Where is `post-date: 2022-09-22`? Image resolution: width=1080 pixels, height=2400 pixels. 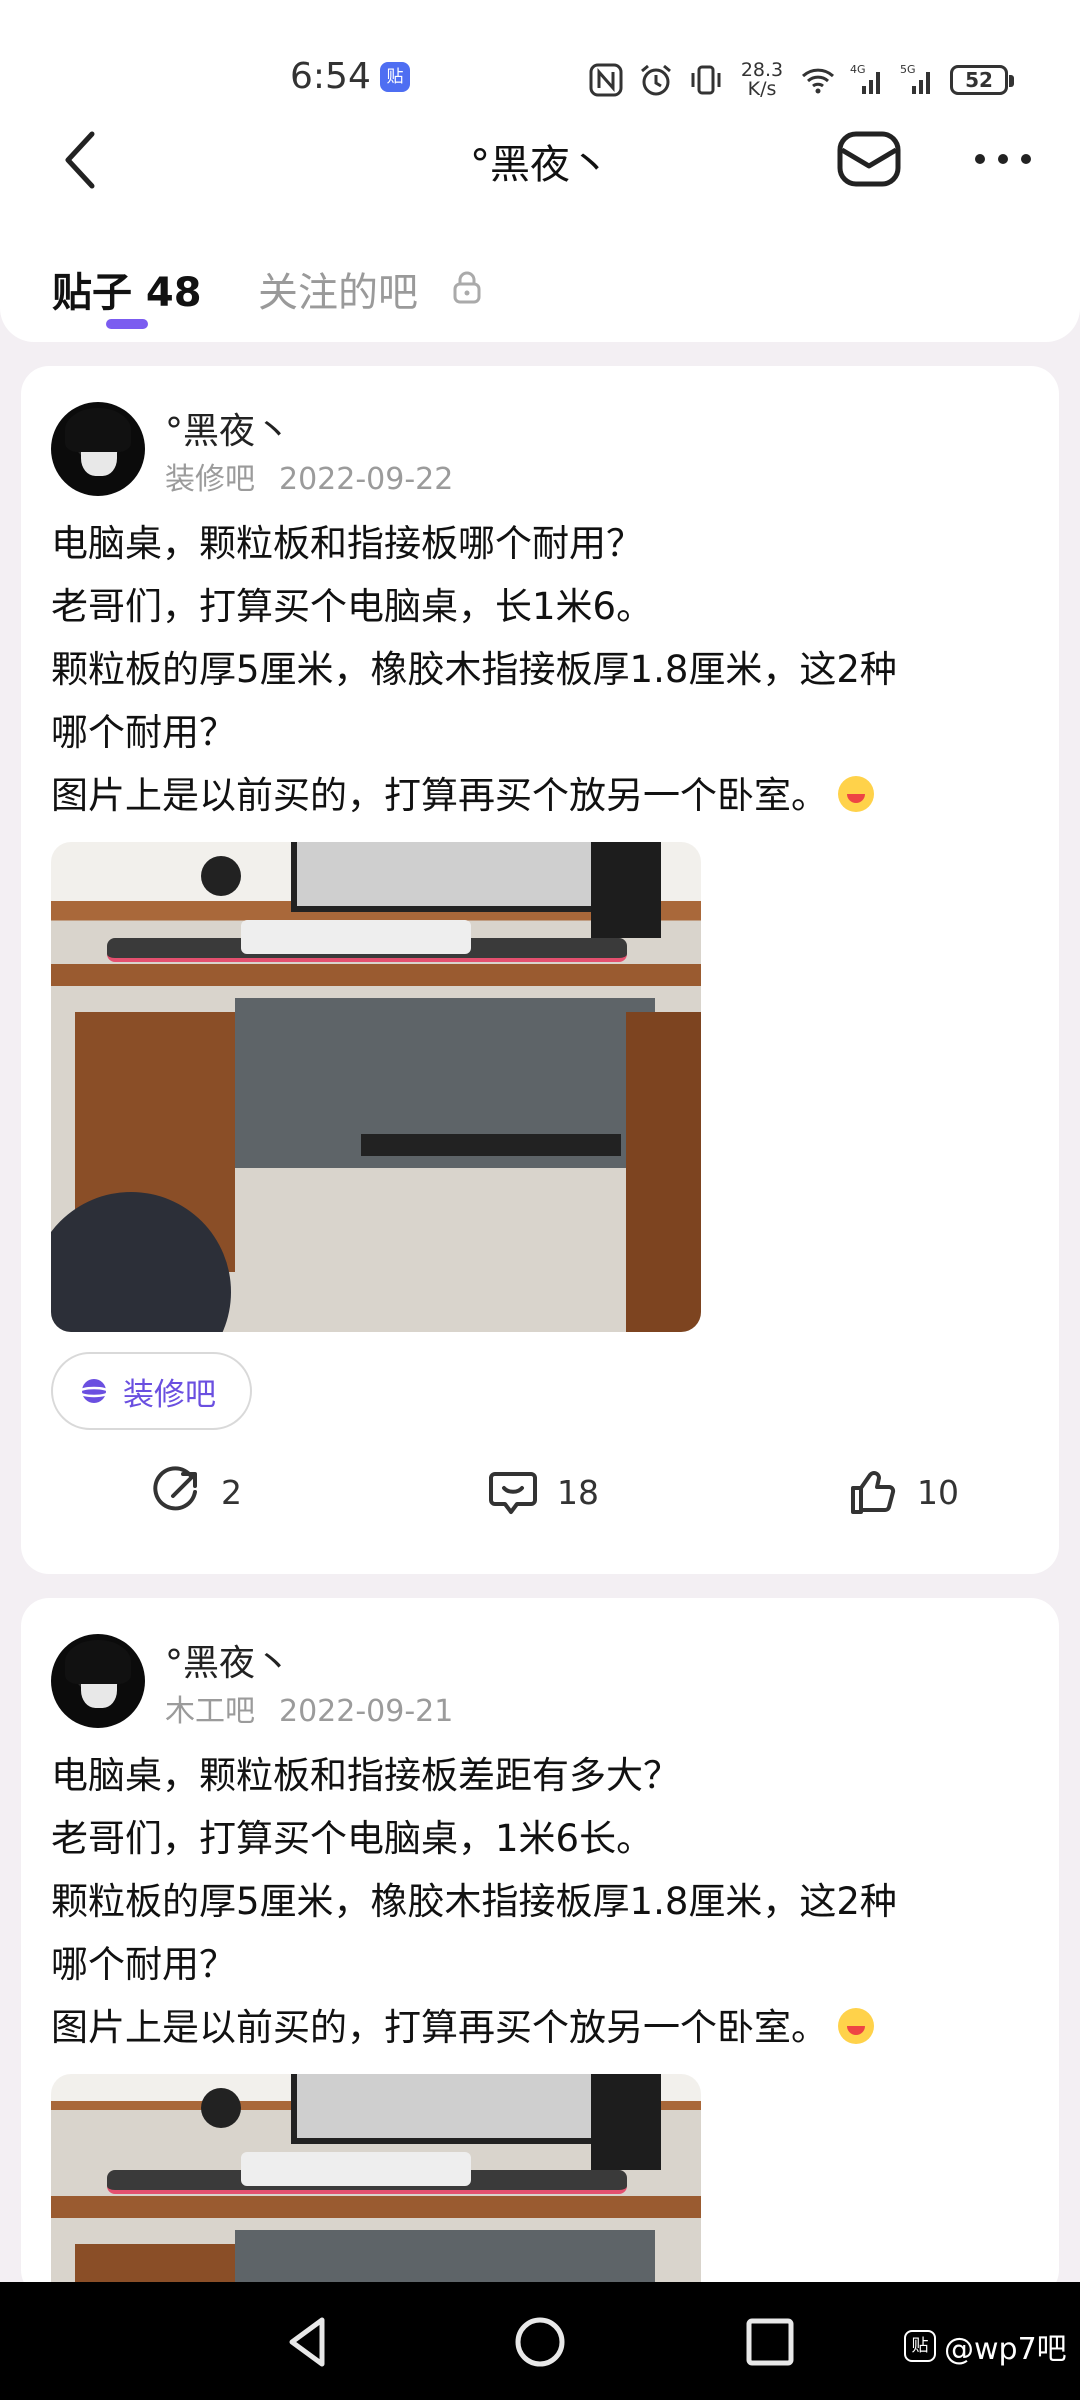
post-date: 2022-09-22 is located at coordinates (366, 479).